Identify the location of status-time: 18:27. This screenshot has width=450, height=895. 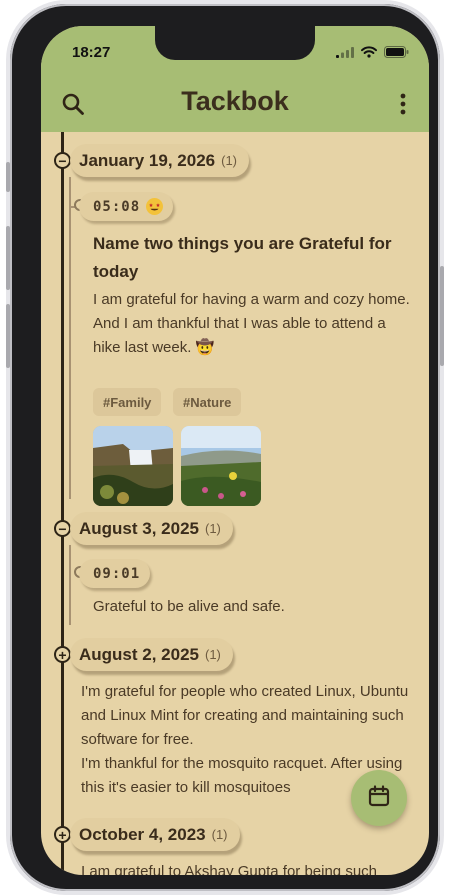
(91, 52).